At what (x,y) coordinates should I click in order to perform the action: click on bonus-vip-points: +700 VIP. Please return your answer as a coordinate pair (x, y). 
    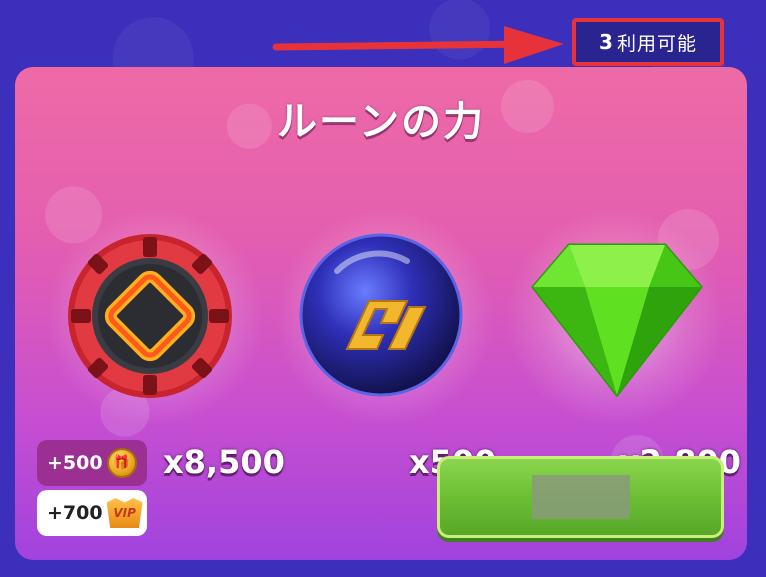
    Looking at the image, I should click on (92, 513).